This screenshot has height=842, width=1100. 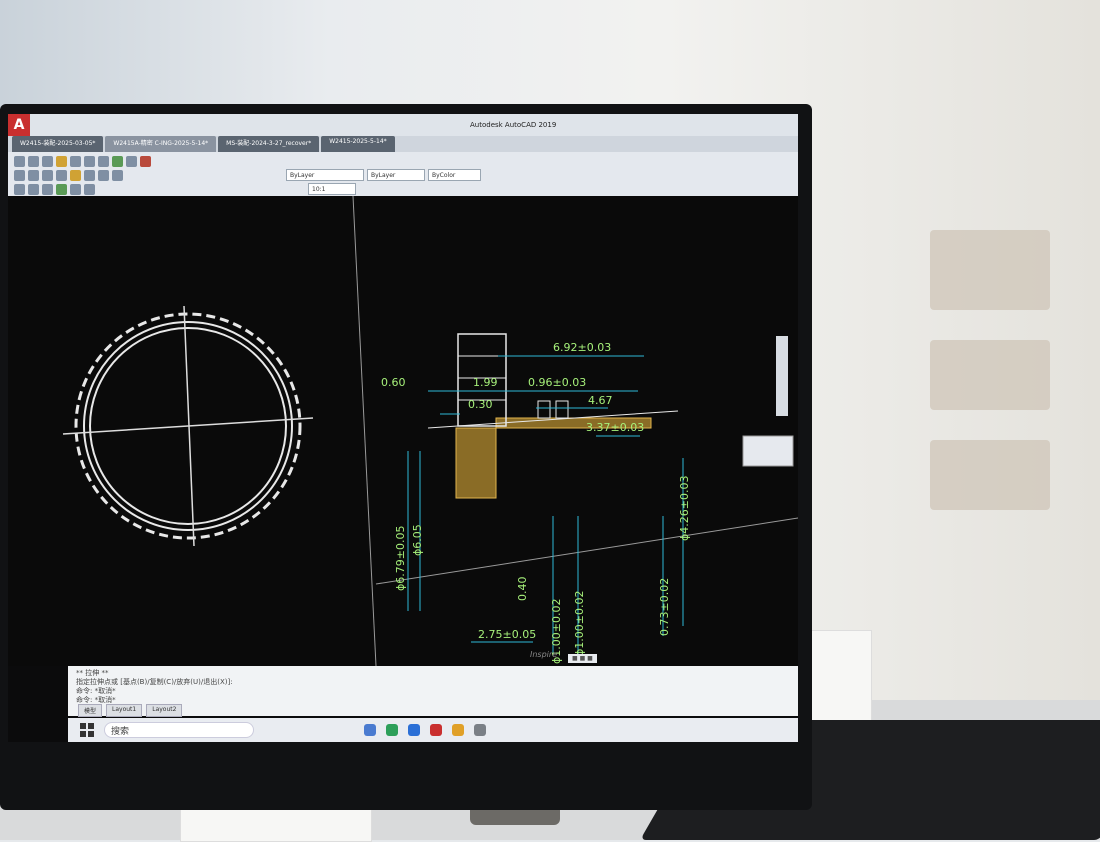 I want to click on dimension-label: 0.96±0.03, so click(x=557, y=382).